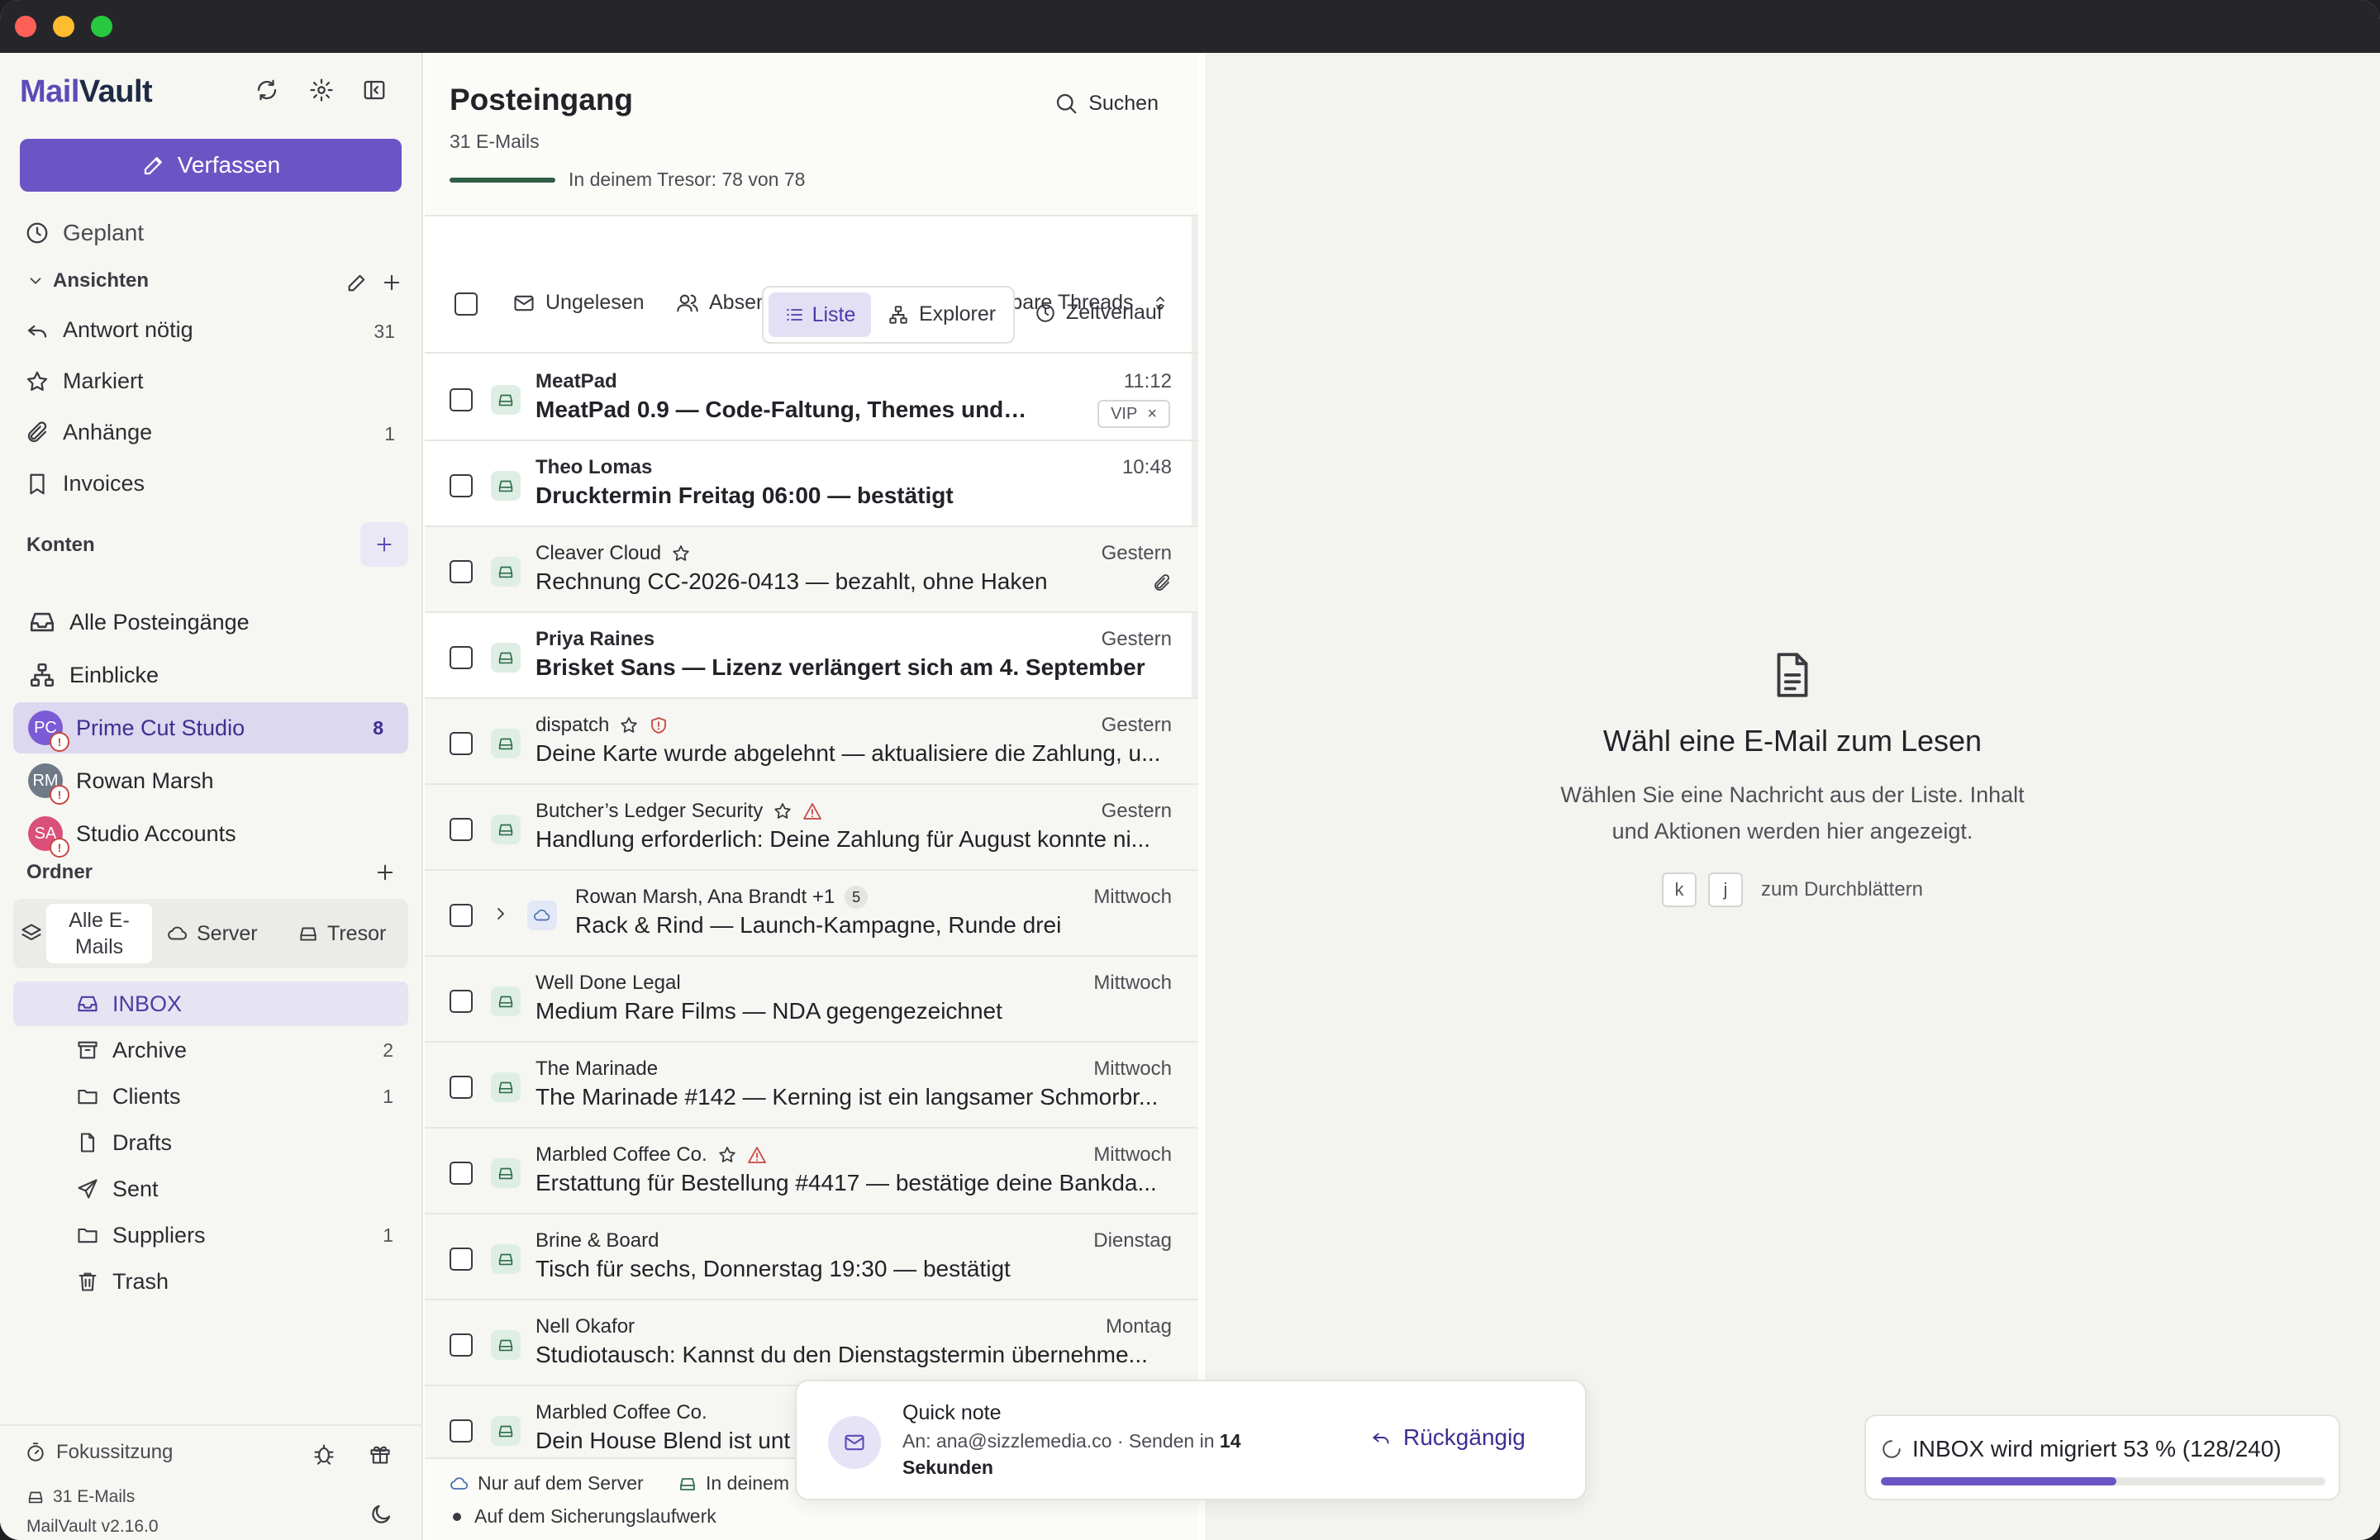 This screenshot has width=2380, height=1540. I want to click on add-view-button, so click(391, 282).